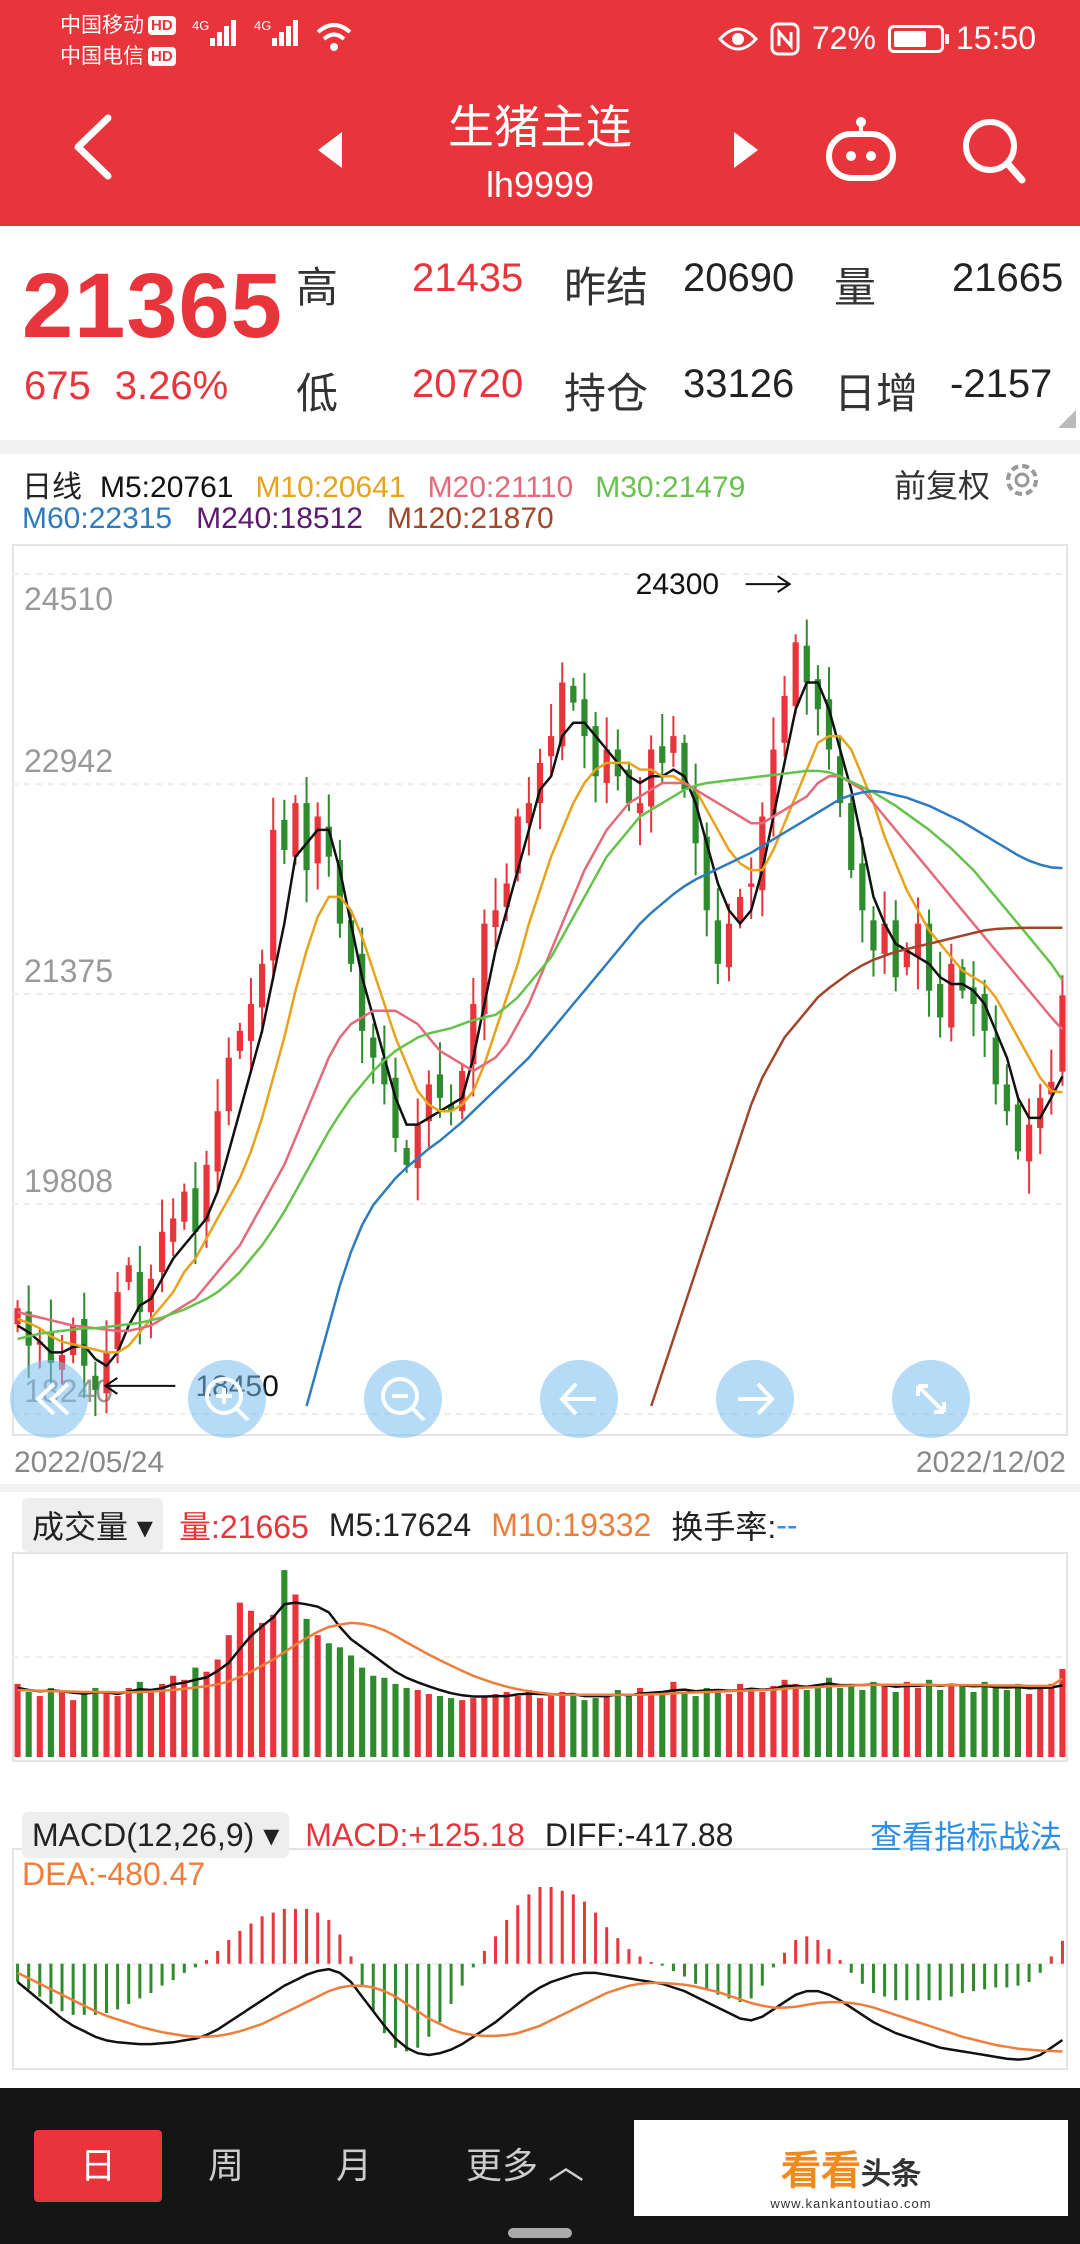 The image size is (1080, 2244). Describe the element at coordinates (279, 518) in the screenshot. I see `ma240-label: M240:18512` at that location.